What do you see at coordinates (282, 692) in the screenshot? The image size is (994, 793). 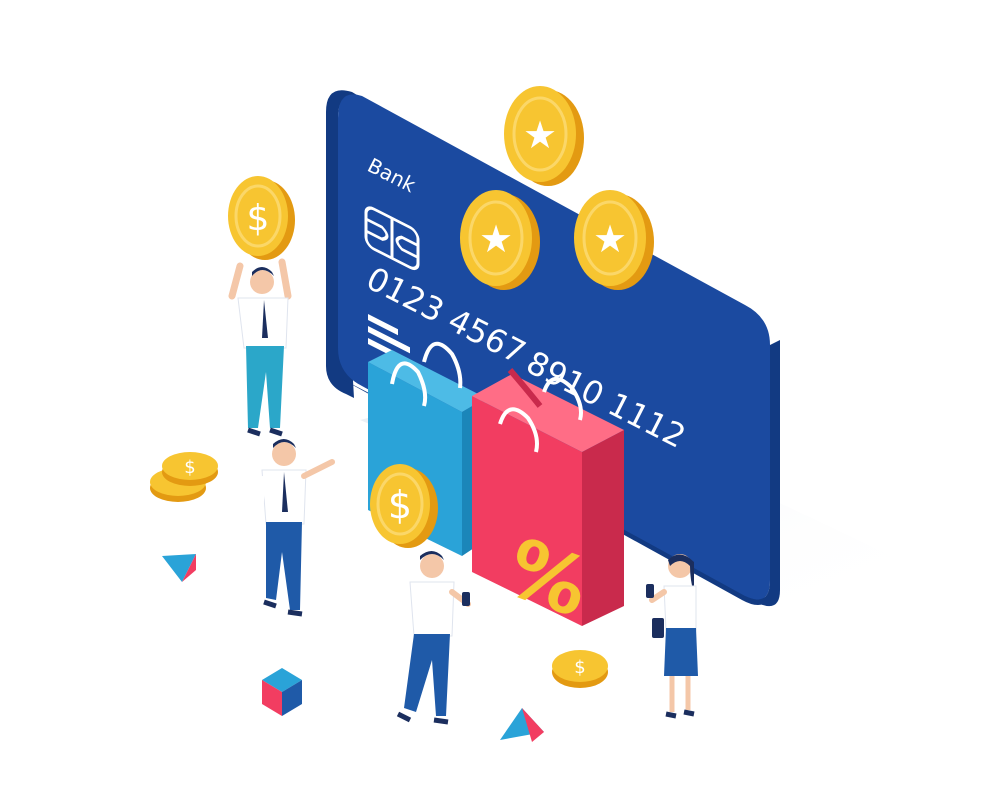 I see `cube-shape` at bounding box center [282, 692].